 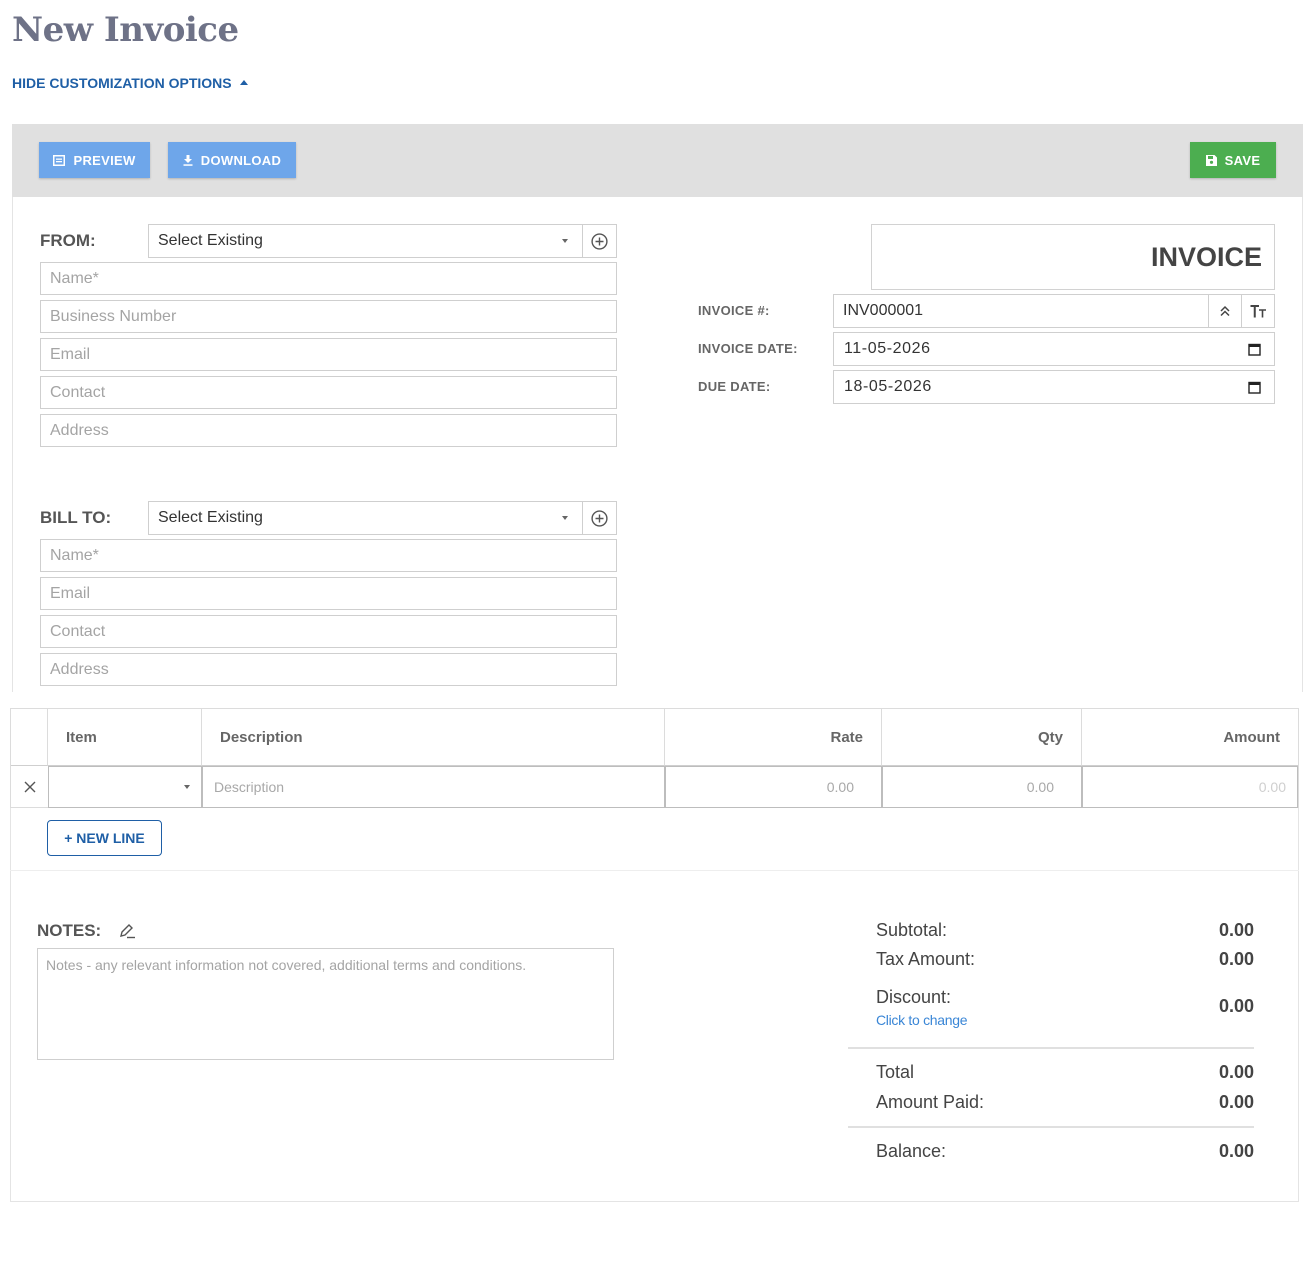 I want to click on page-title: New Invoice, so click(x=125, y=30).